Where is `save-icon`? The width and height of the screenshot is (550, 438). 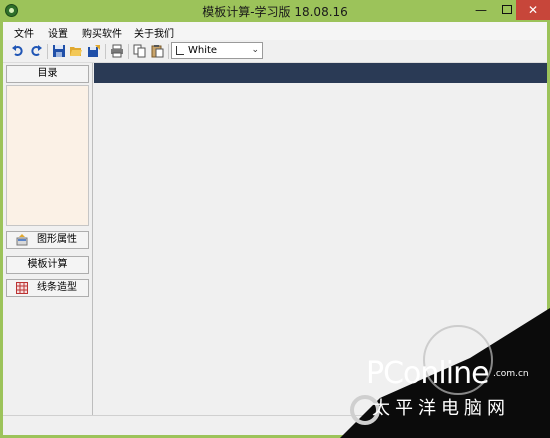
save-icon is located at coordinates (59, 51).